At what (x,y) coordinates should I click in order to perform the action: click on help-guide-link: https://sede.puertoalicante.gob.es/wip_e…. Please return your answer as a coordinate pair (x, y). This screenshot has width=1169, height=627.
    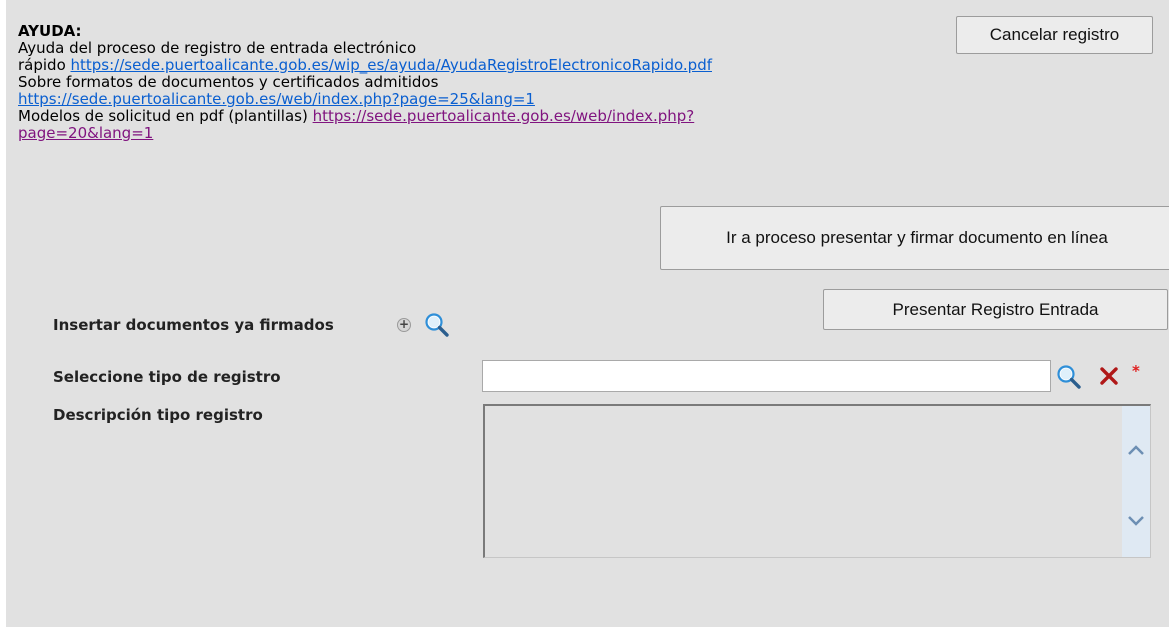
    Looking at the image, I should click on (391, 65).